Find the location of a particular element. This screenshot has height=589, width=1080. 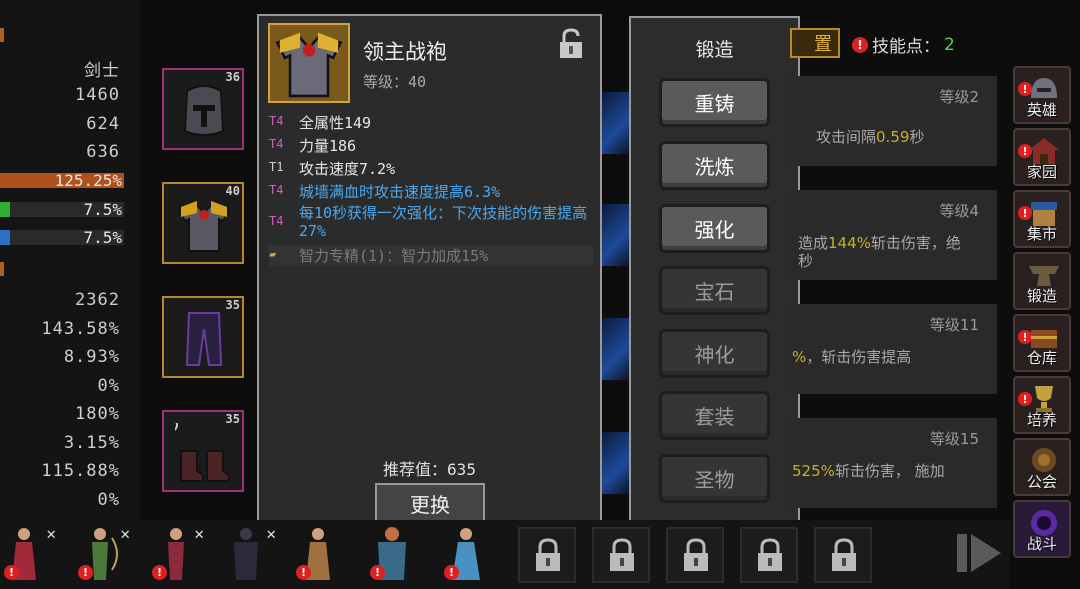

attr-text: 城墙满血时攻击速度提高6.3% is located at coordinates (400, 192).